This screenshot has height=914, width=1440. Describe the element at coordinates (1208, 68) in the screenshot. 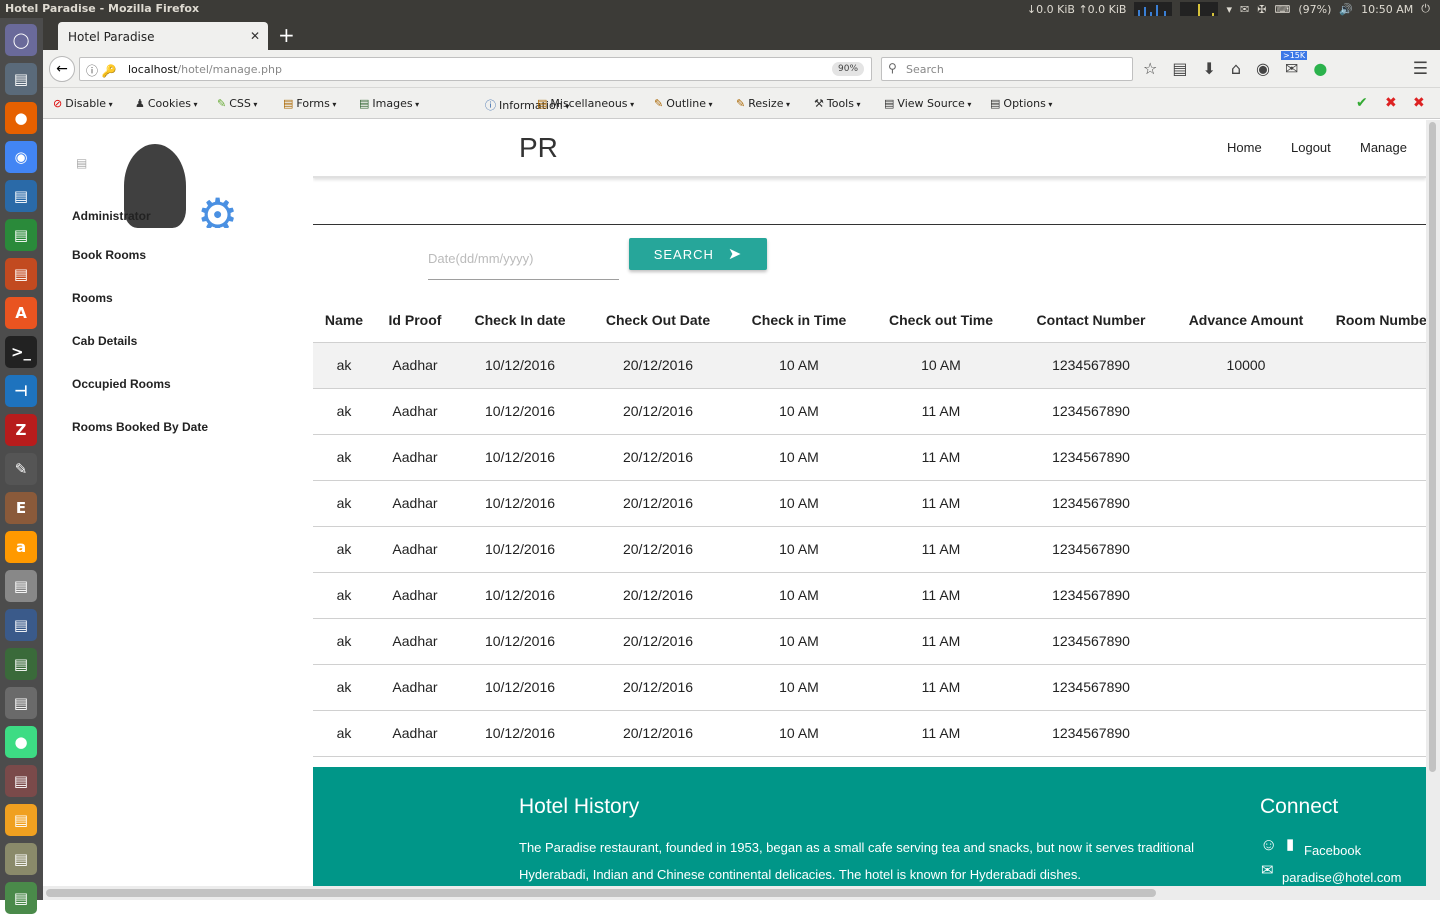

I see `download-icon: ⬇` at that location.